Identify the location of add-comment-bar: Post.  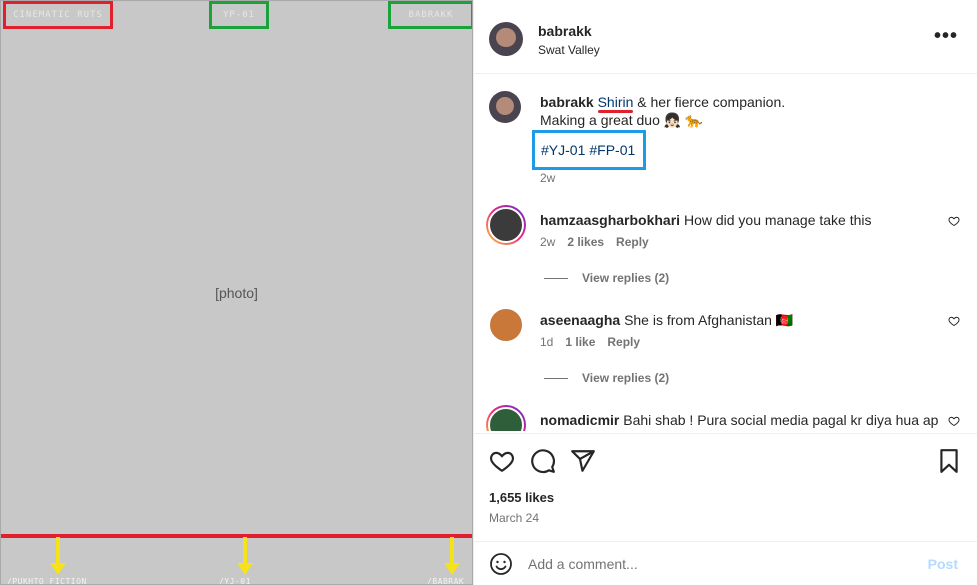
(725, 563).